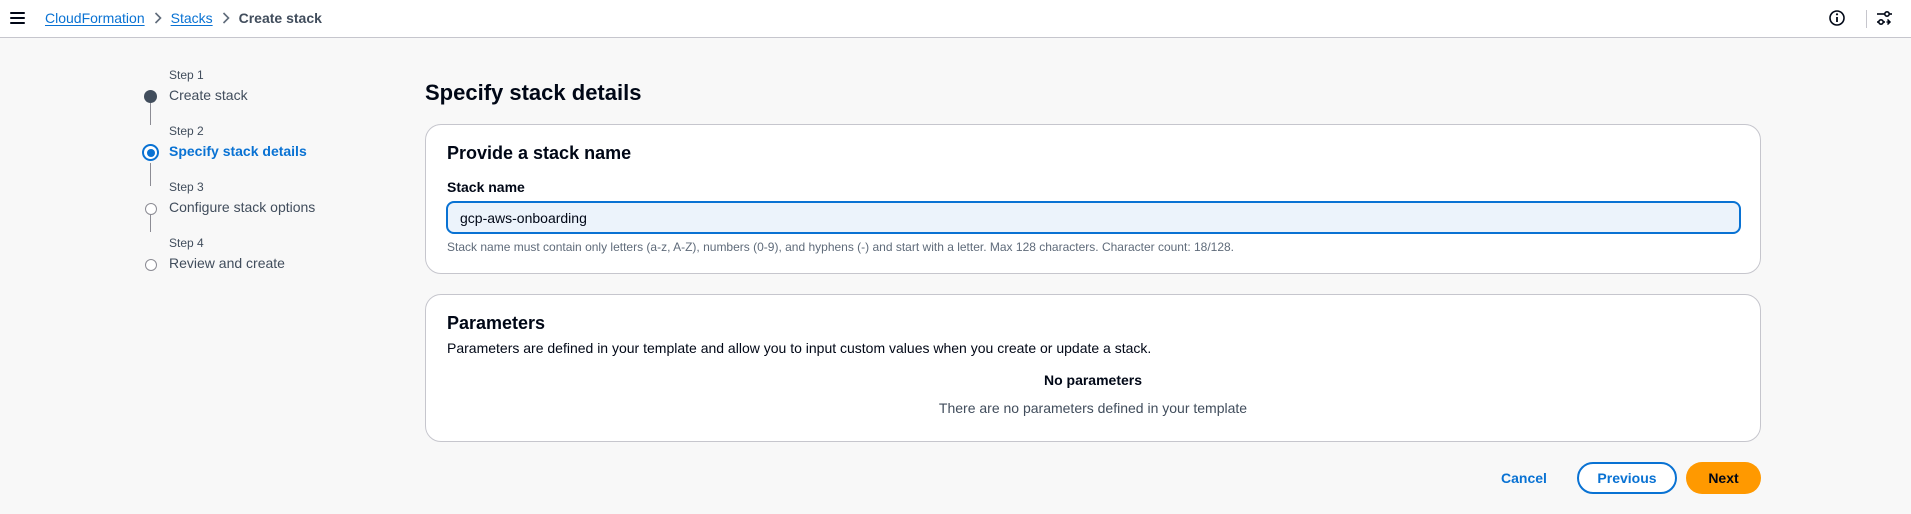 This screenshot has height=514, width=1911. What do you see at coordinates (280, 18) in the screenshot?
I see `breadcrumb-current: Create stack` at bounding box center [280, 18].